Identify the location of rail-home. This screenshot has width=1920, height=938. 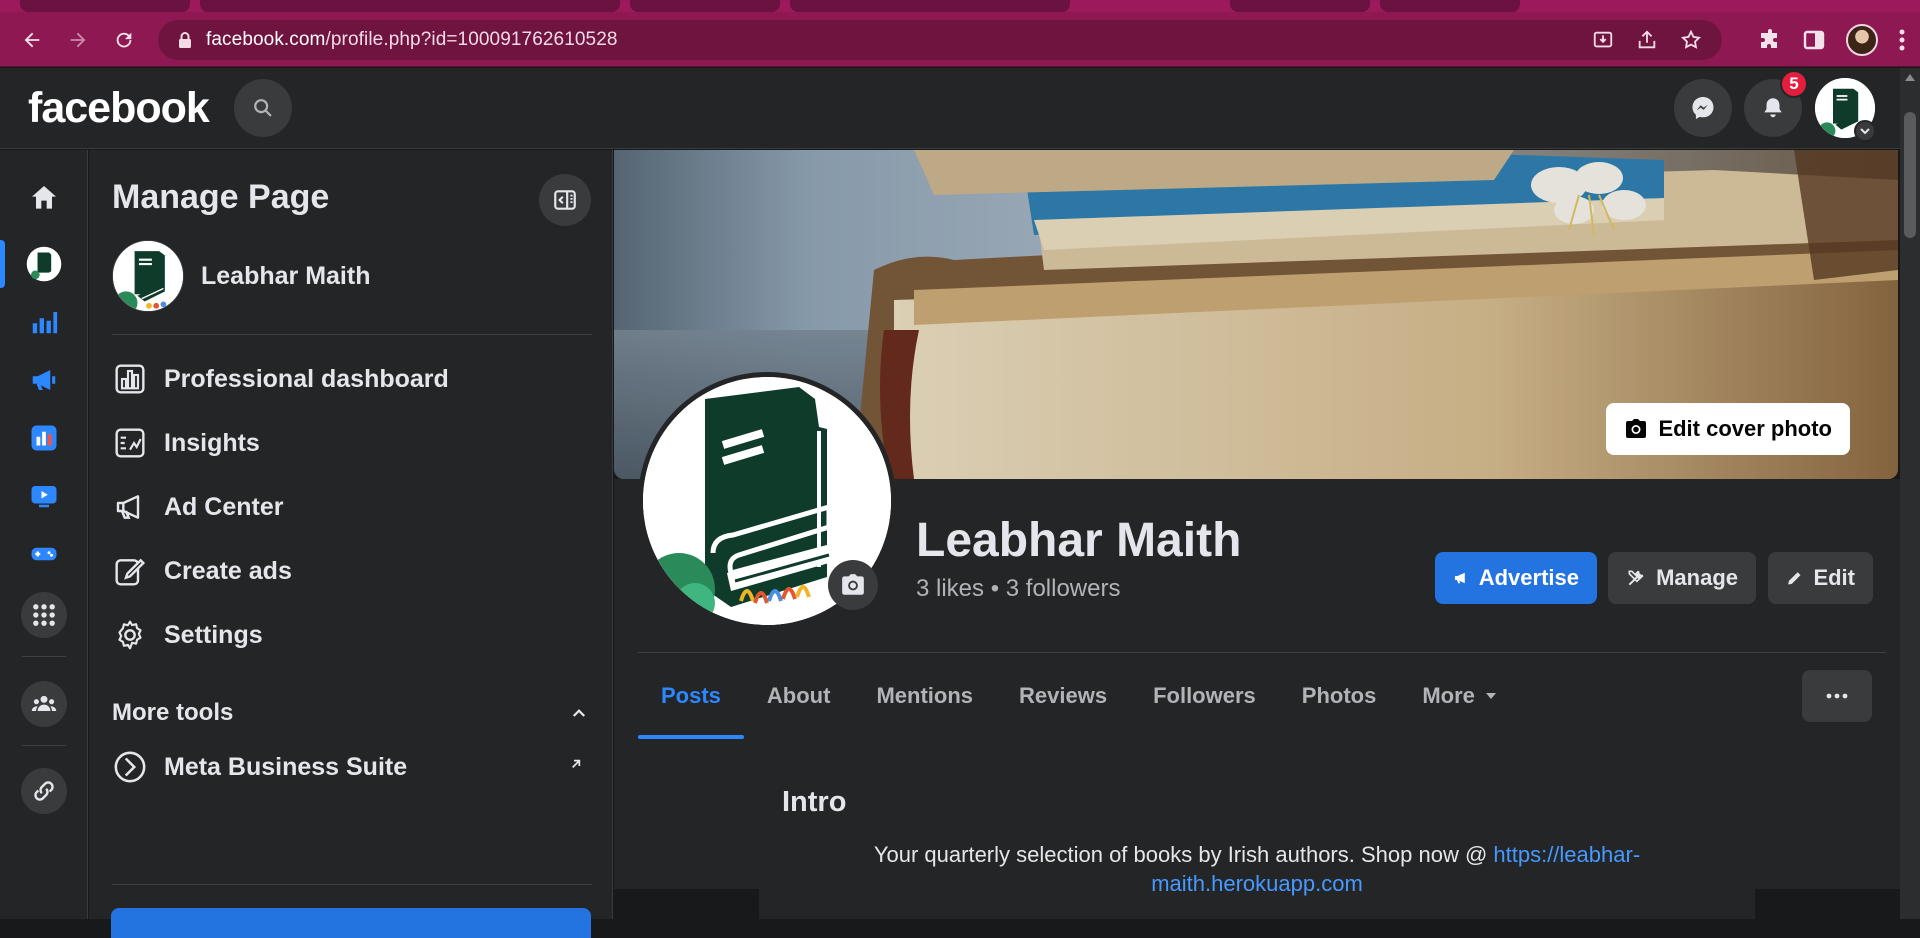
(44, 198).